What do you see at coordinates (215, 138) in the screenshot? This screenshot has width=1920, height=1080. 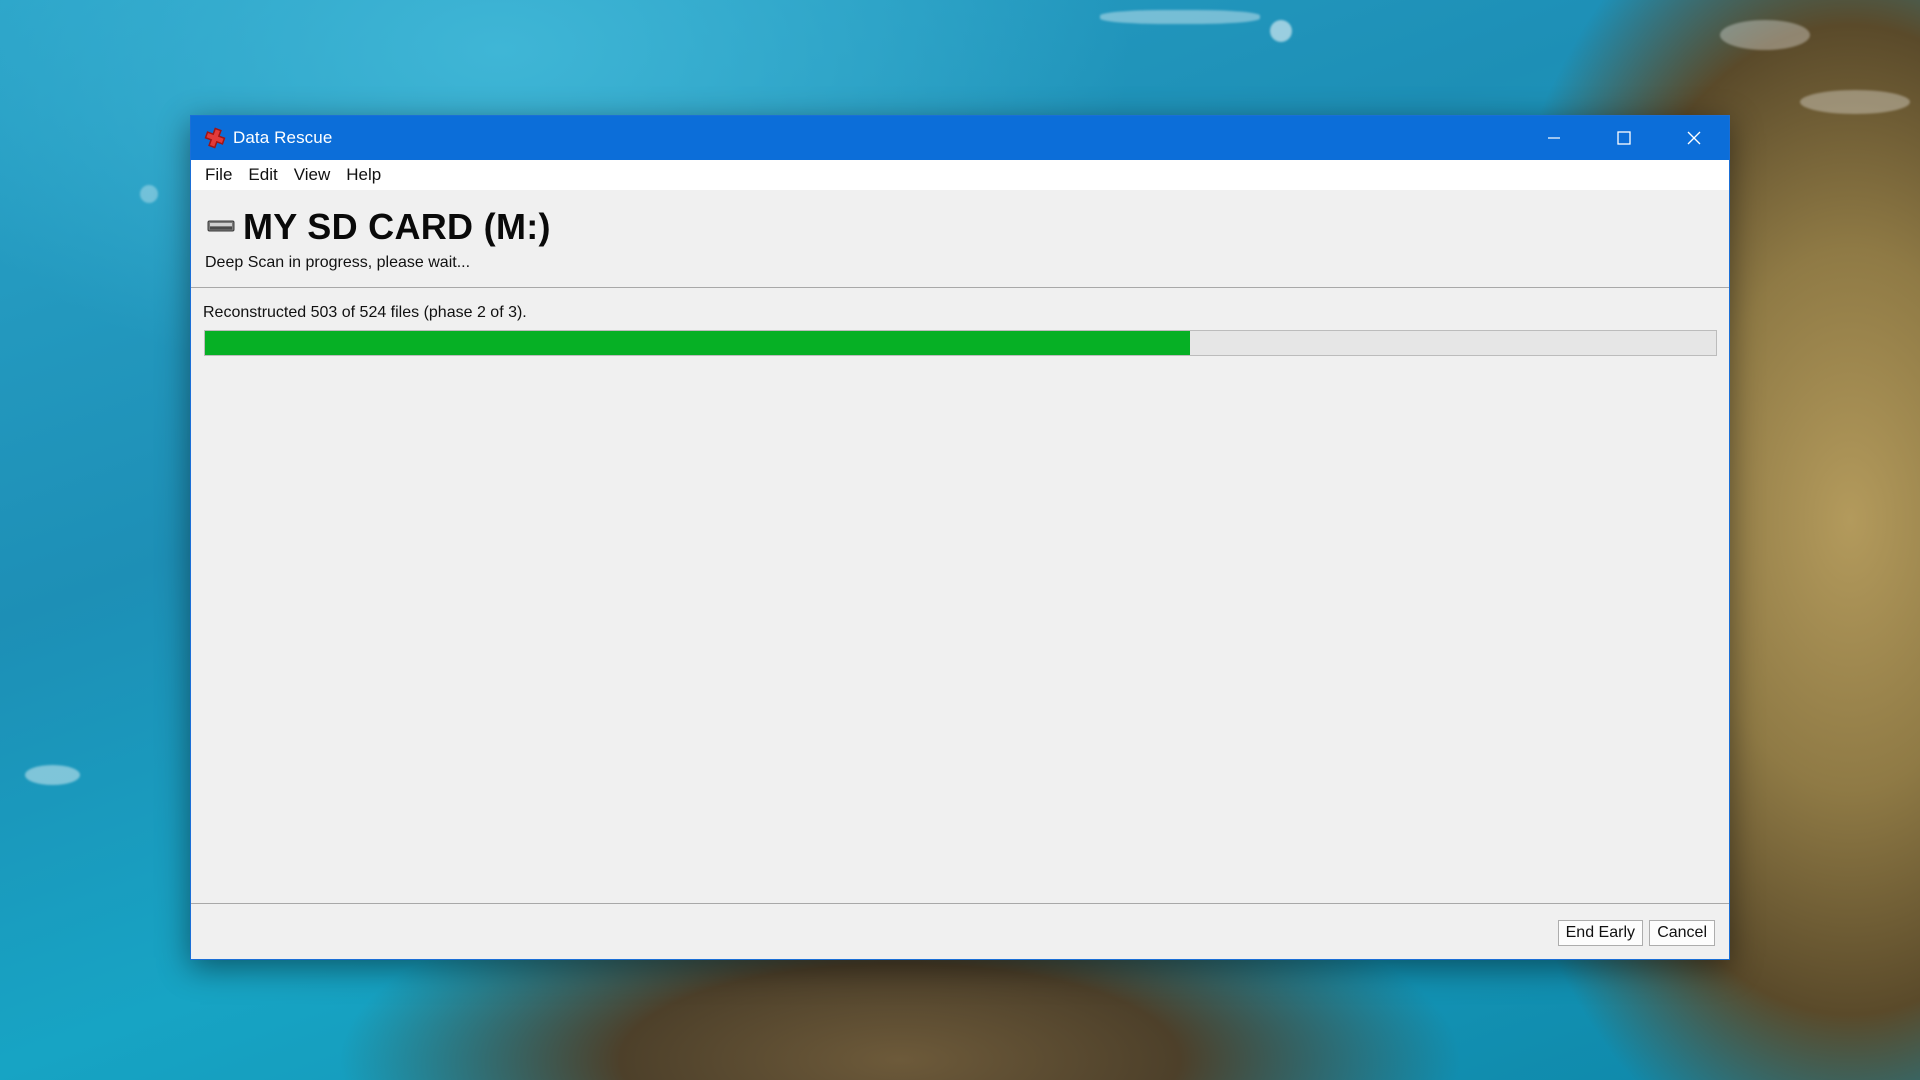 I see `data-rescue-app-icon` at bounding box center [215, 138].